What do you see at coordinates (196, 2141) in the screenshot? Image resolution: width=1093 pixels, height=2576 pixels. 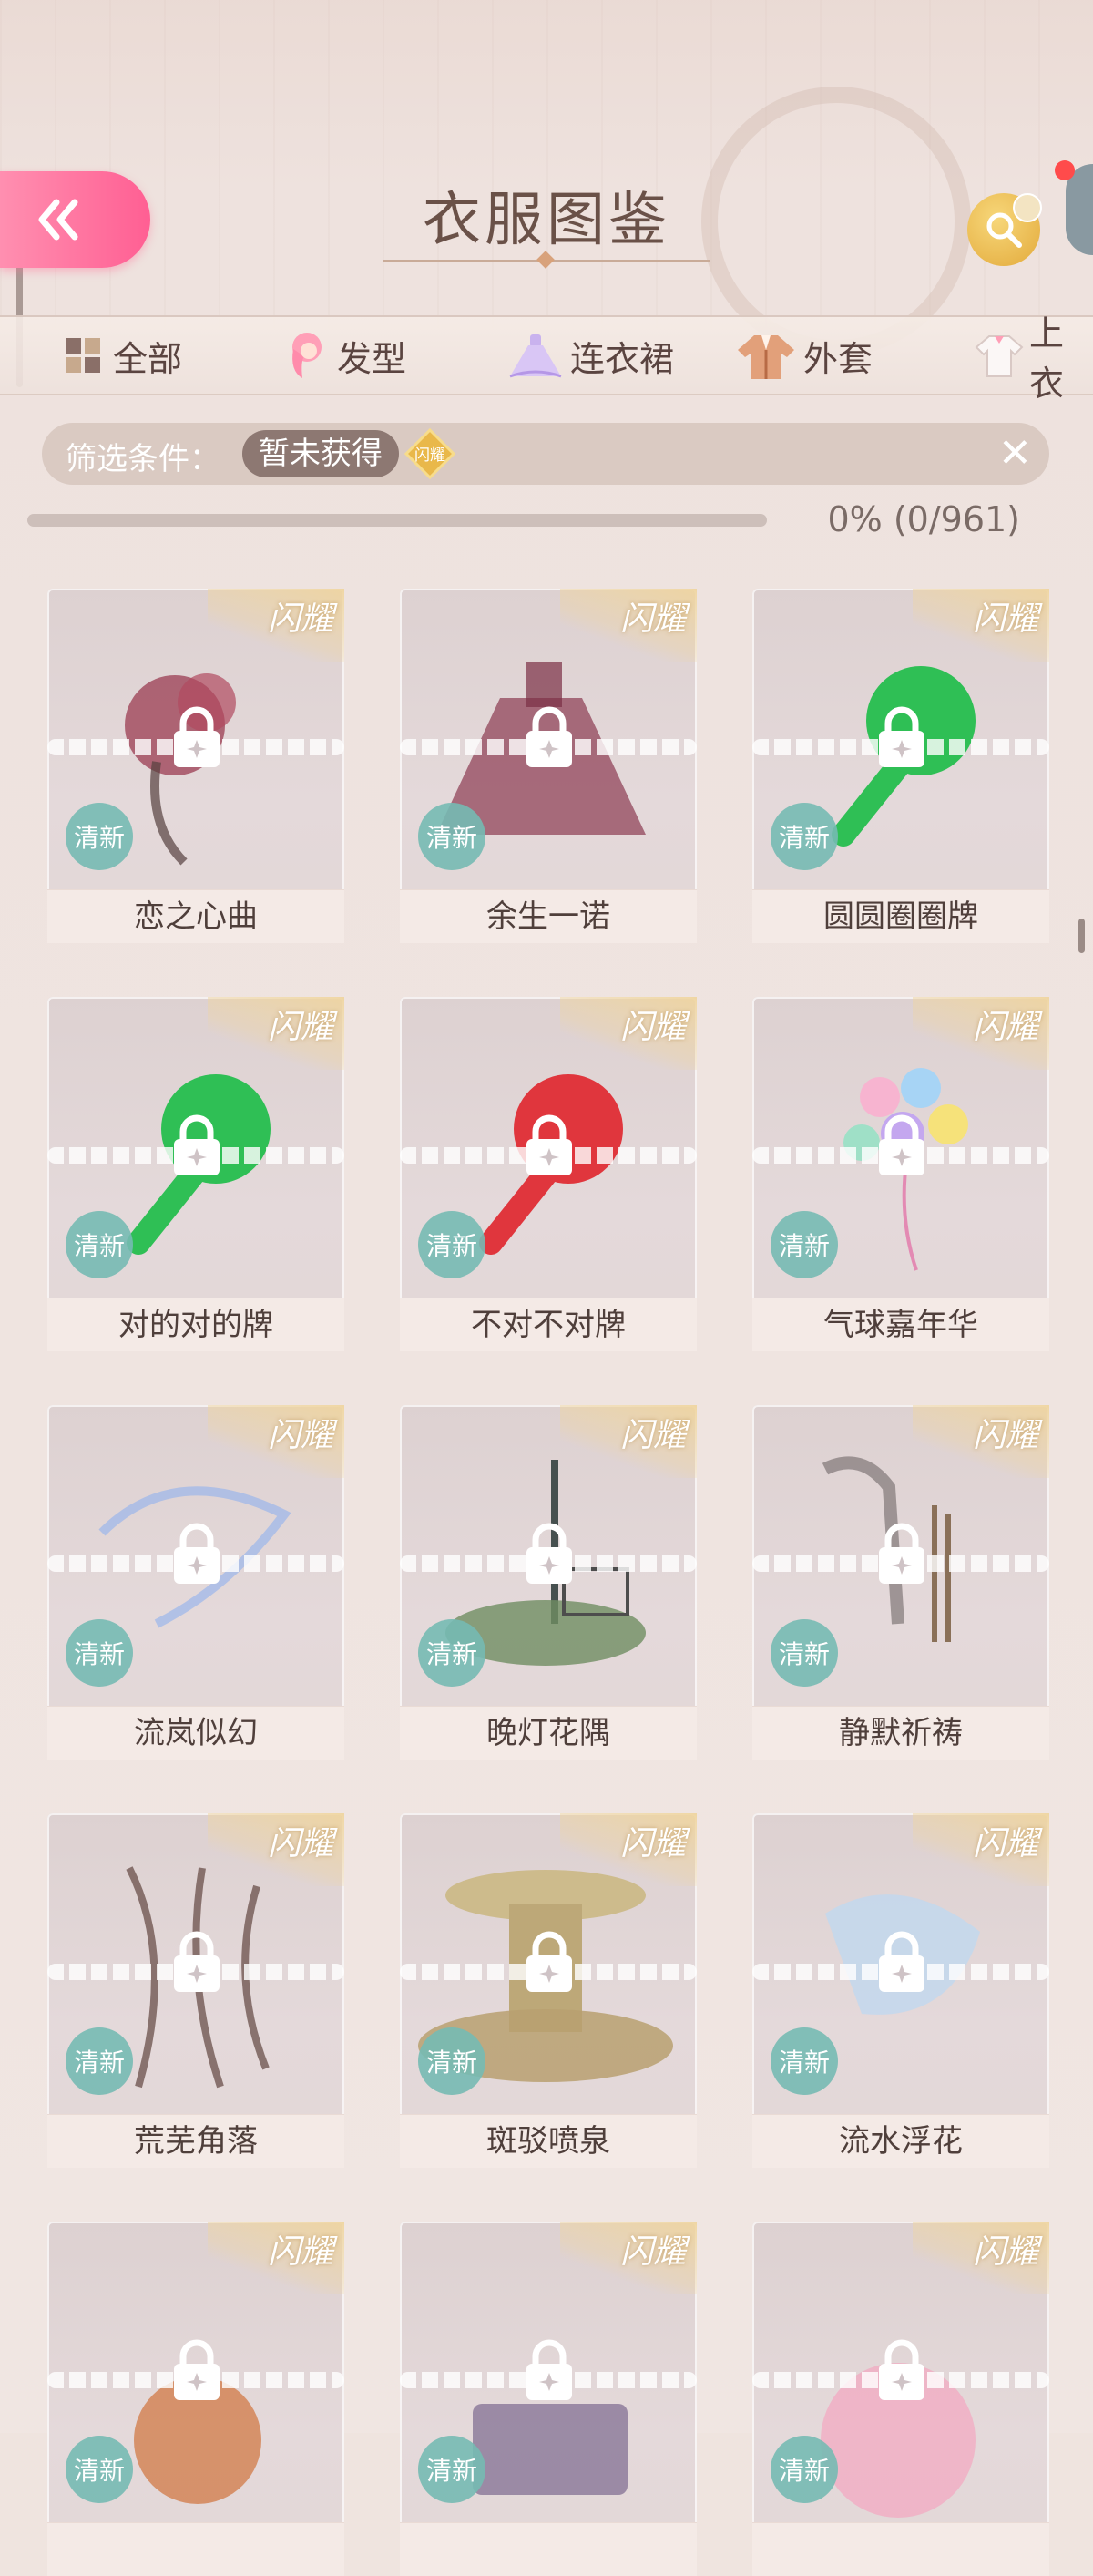 I see `item-name: 荒芜角落` at bounding box center [196, 2141].